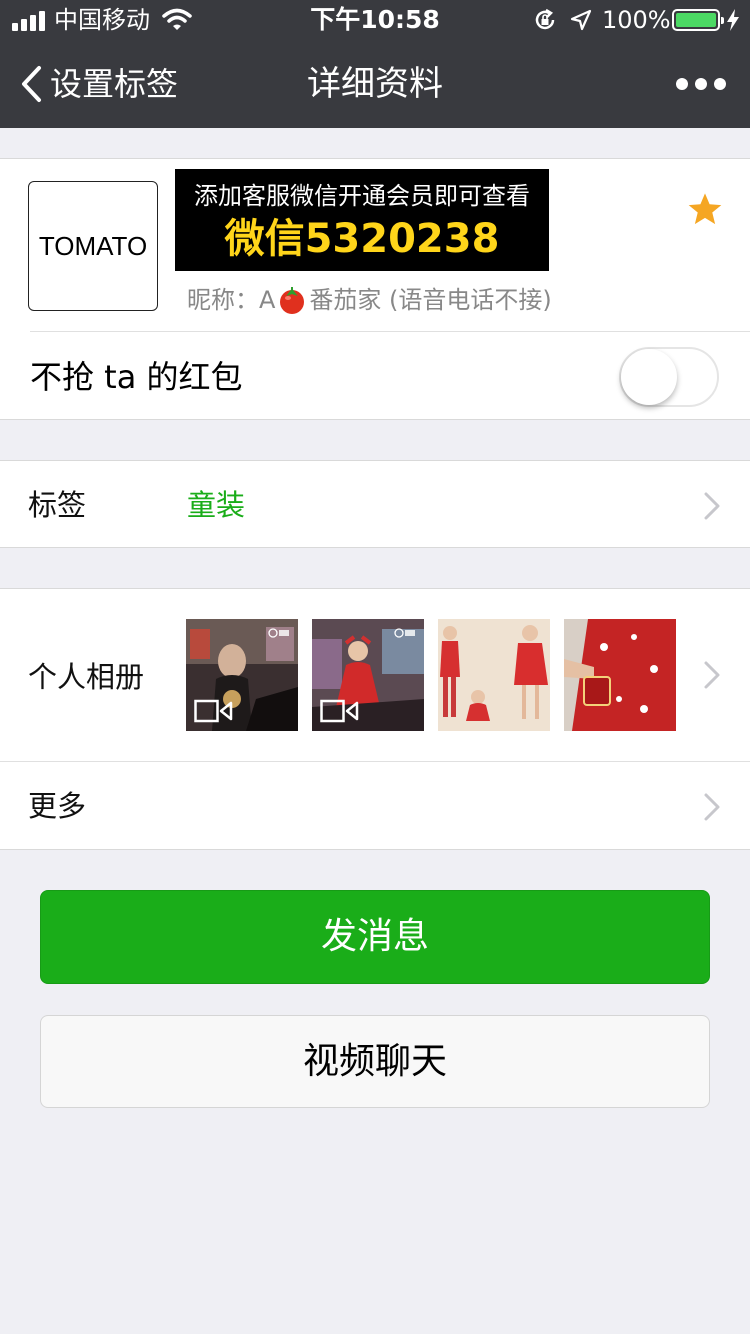  I want to click on more-options-icon, so click(701, 84).